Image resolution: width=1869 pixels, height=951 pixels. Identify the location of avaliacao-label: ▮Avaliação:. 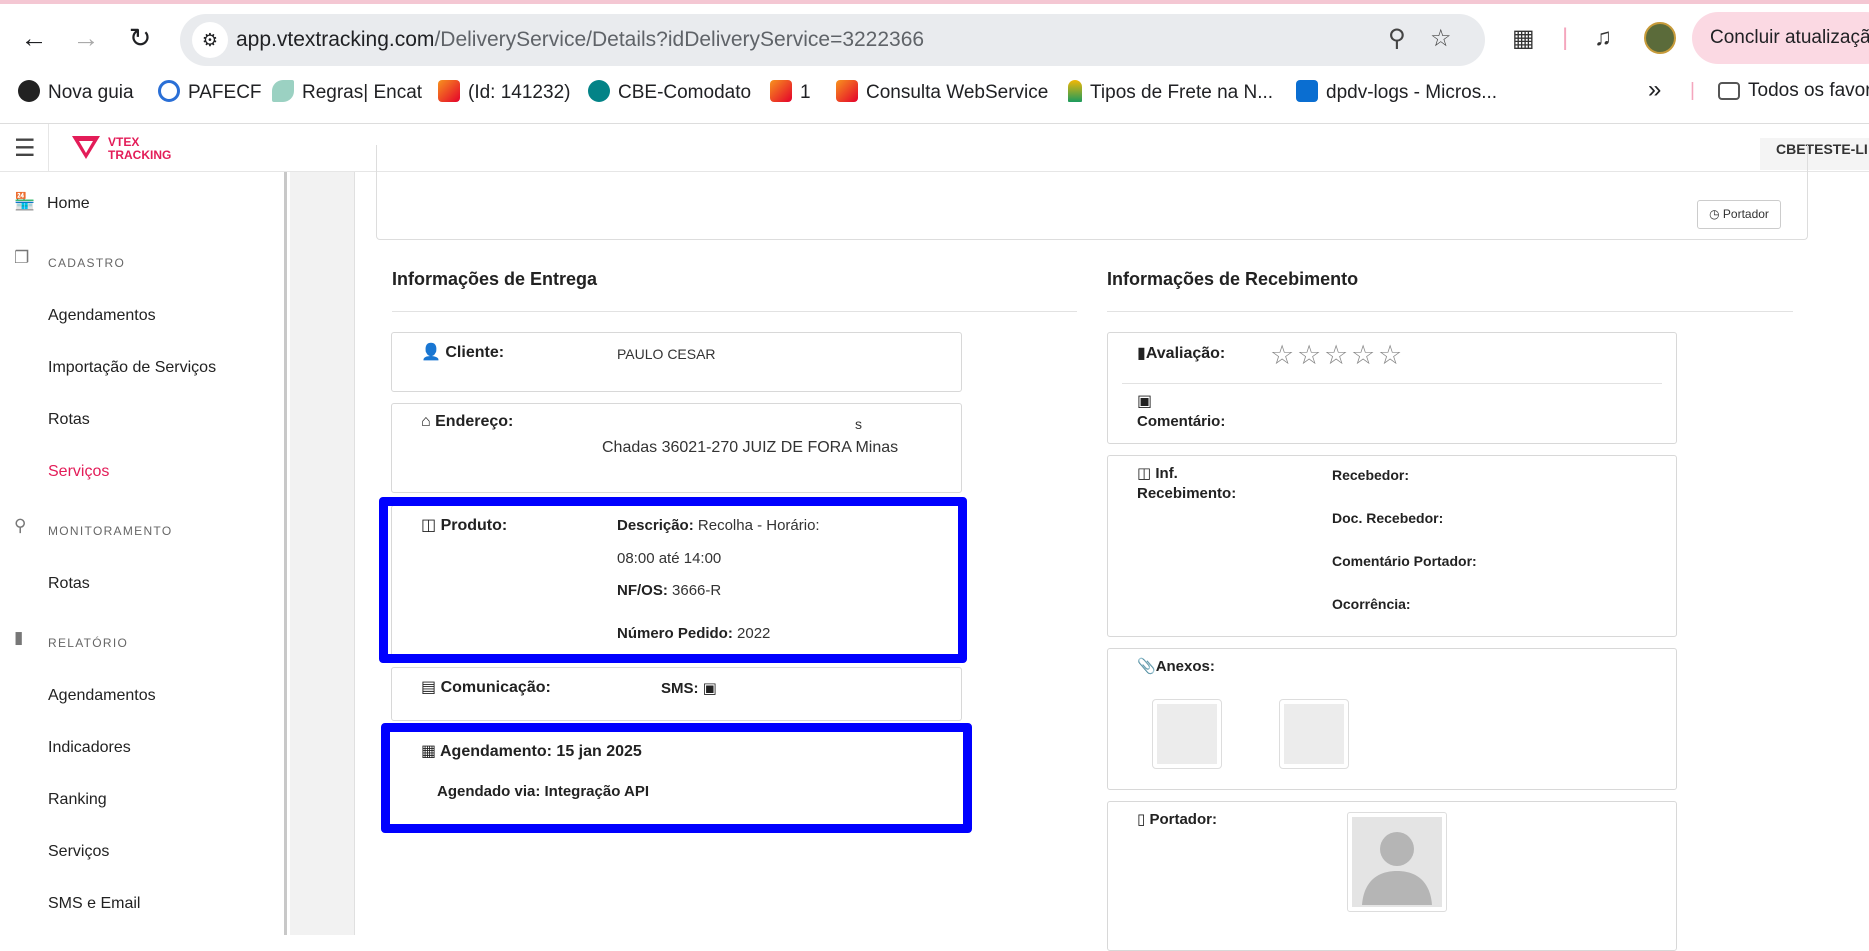
(1181, 353).